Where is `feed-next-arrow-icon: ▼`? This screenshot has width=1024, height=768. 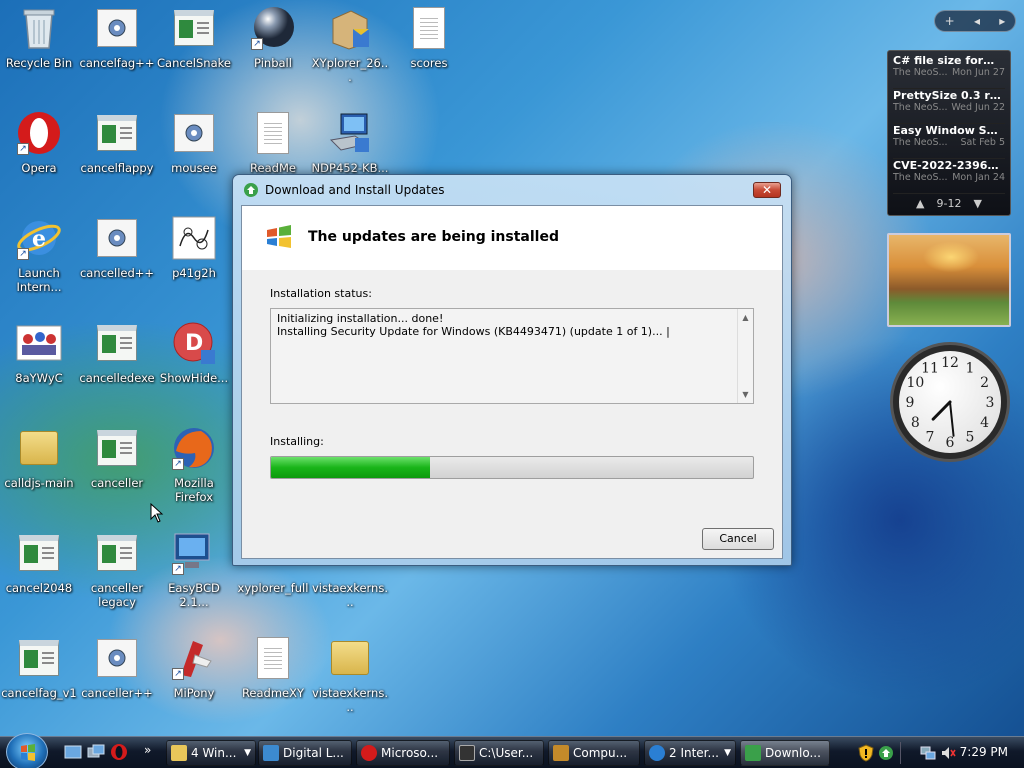
feed-next-arrow-icon: ▼ is located at coordinates (977, 203).